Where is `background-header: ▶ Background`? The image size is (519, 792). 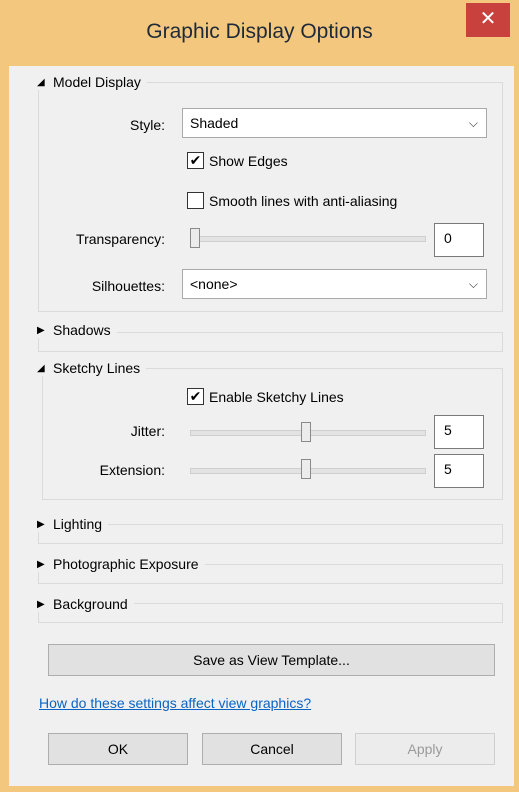 background-header: ▶ Background is located at coordinates (85, 604).